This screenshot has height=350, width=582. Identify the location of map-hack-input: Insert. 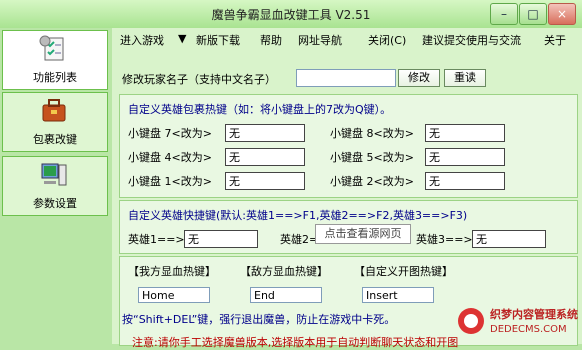
(398, 295).